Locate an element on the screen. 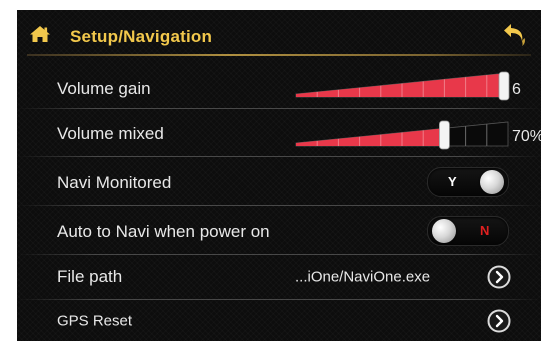 The height and width of the screenshot is (341, 558). auto-to-navi-label: Auto to Navi when power on is located at coordinates (163, 231).